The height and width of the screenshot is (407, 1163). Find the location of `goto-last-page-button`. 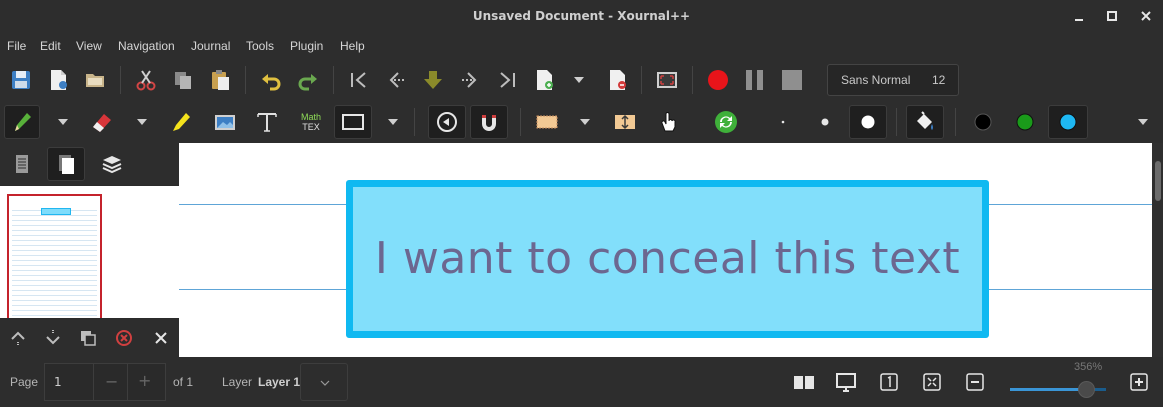

goto-last-page-button is located at coordinates (507, 80).